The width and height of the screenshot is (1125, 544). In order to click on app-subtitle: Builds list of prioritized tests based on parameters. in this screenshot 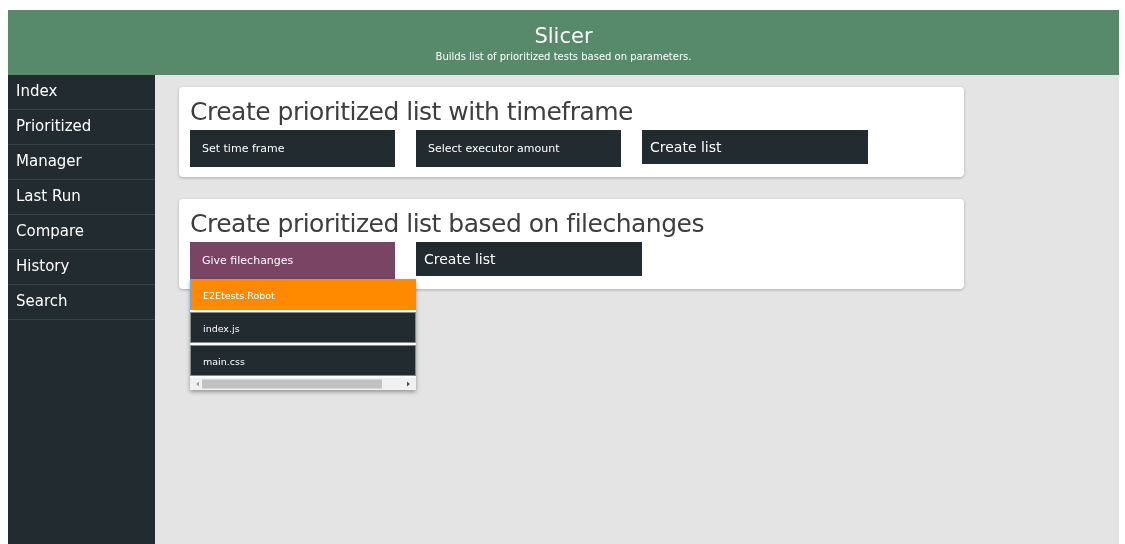, I will do `click(563, 56)`.